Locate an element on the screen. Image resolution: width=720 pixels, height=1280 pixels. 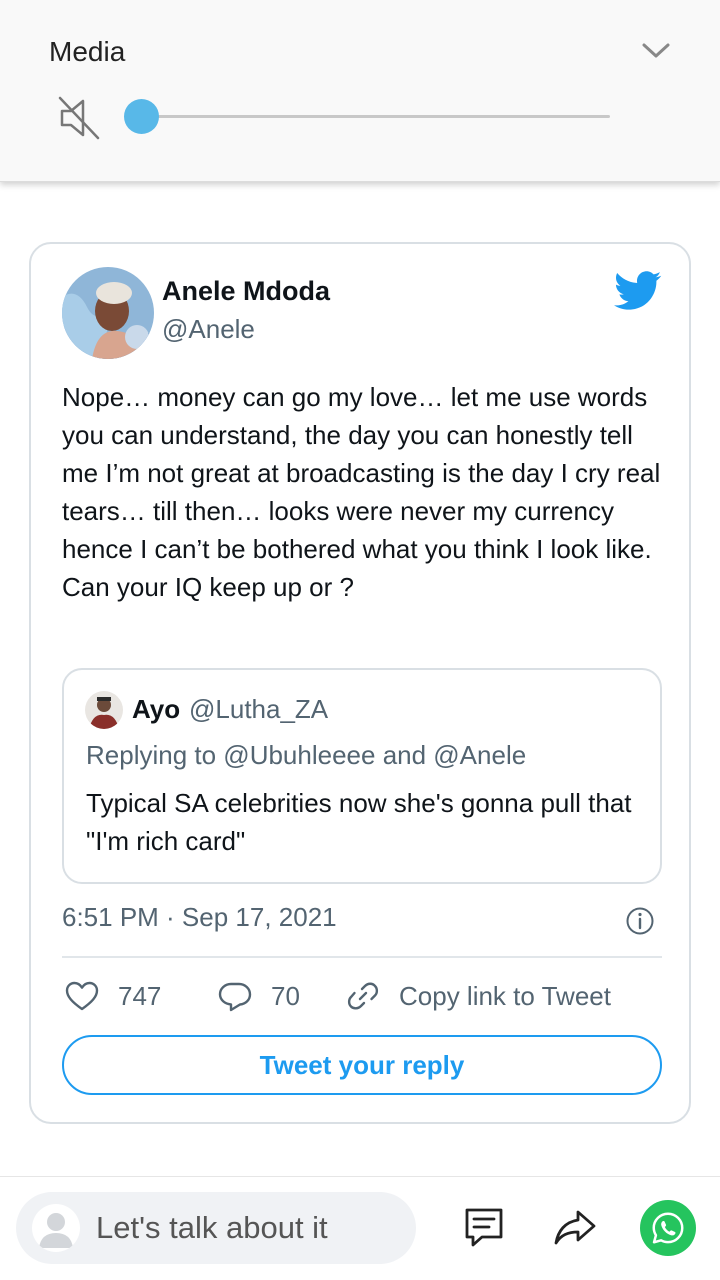
quoted-author-avatar is located at coordinates (104, 710).